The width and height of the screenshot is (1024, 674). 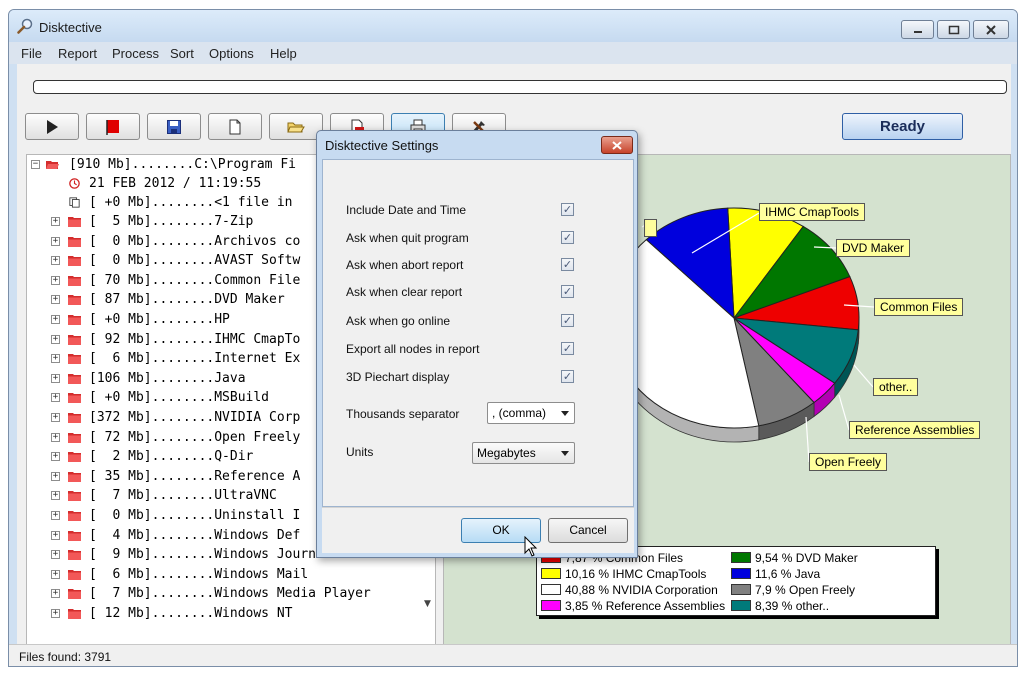 What do you see at coordinates (70, 27) in the screenshot?
I see `window-title: Disktective` at bounding box center [70, 27].